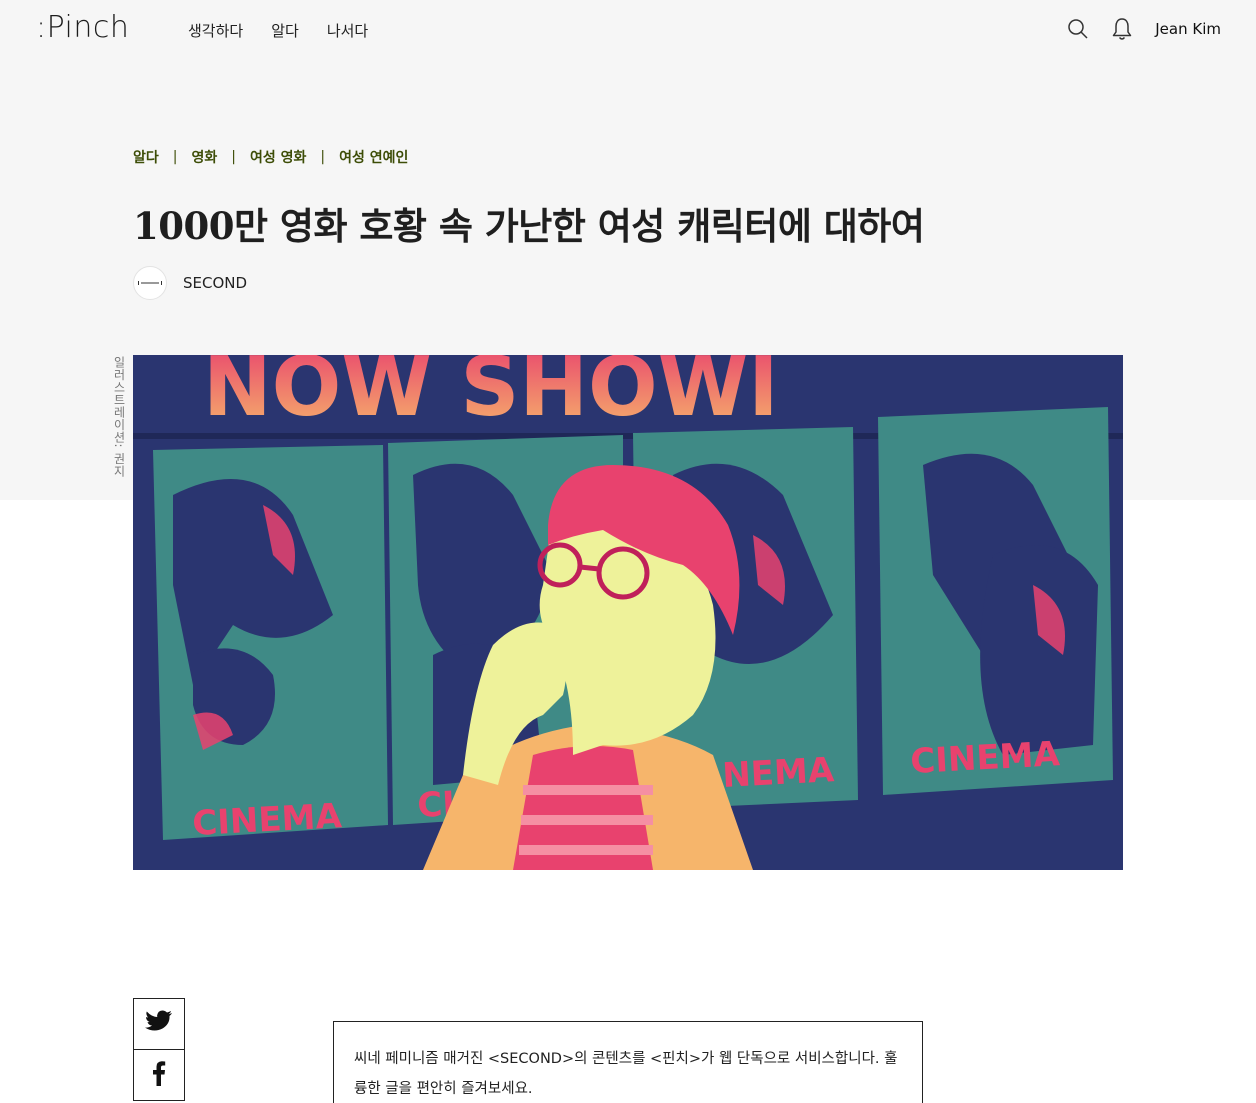 The width and height of the screenshot is (1256, 1103). What do you see at coordinates (1143, 29) in the screenshot?
I see `header-actions: Jean Kim` at bounding box center [1143, 29].